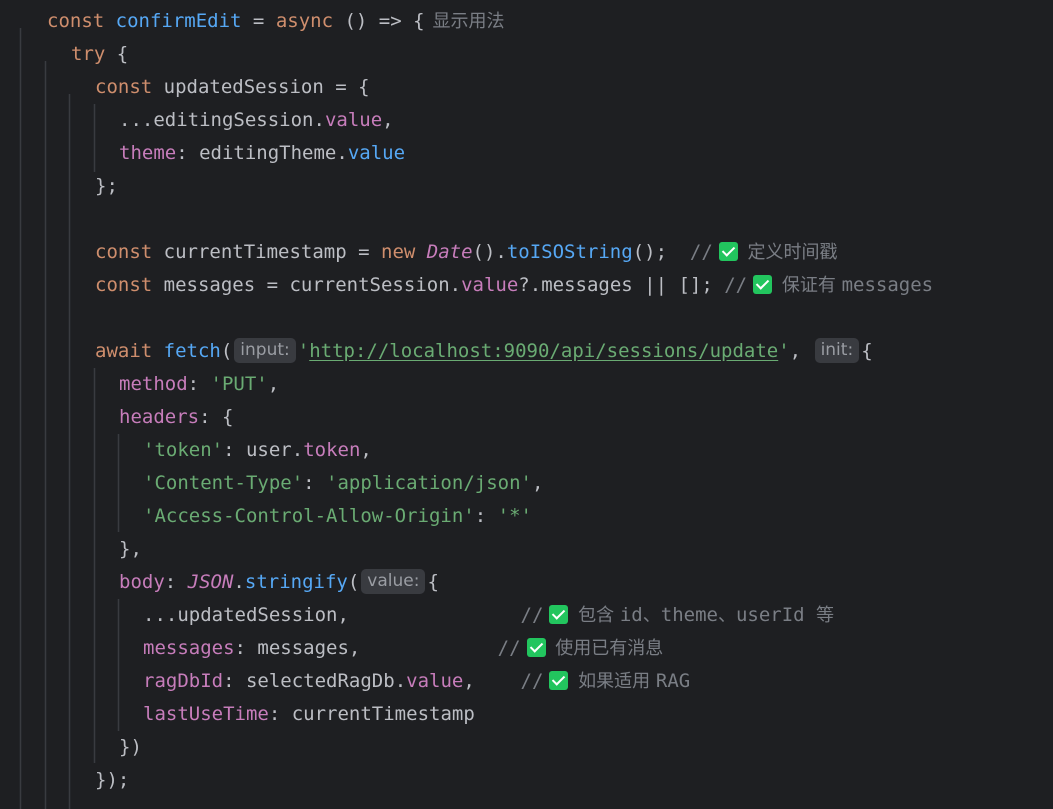  I want to click on property-token: body, so click(142, 582).